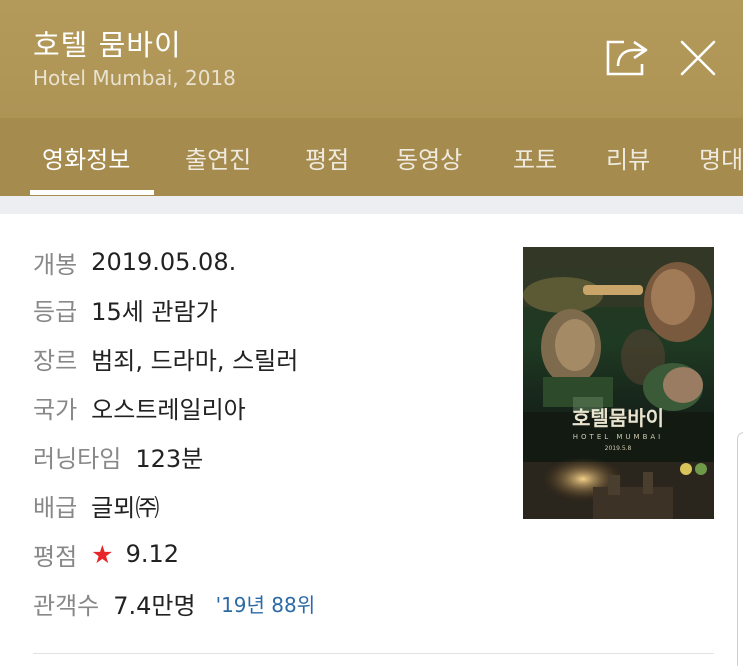 Image resolution: width=743 pixels, height=666 pixels. I want to click on poster-artwork: 호텔뭄바이 HOTEL MUMBAI 2019.5.8, so click(618, 383).